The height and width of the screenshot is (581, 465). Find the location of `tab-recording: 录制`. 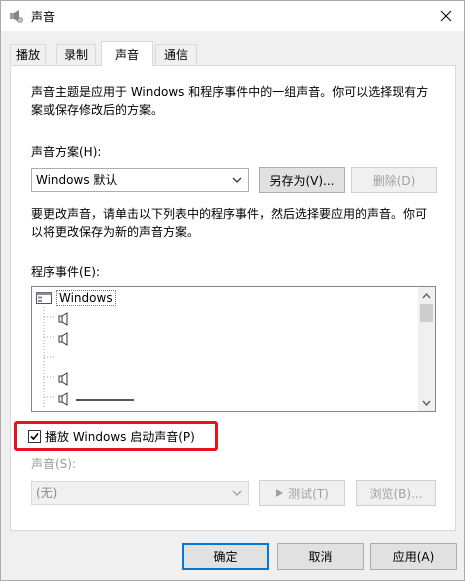

tab-recording: 录制 is located at coordinates (76, 54).